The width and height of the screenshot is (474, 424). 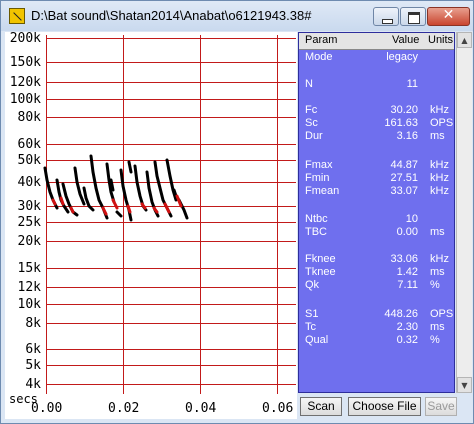 I want to click on param-row-fknee: Fknee 33.06 kHz, so click(x=376, y=259).